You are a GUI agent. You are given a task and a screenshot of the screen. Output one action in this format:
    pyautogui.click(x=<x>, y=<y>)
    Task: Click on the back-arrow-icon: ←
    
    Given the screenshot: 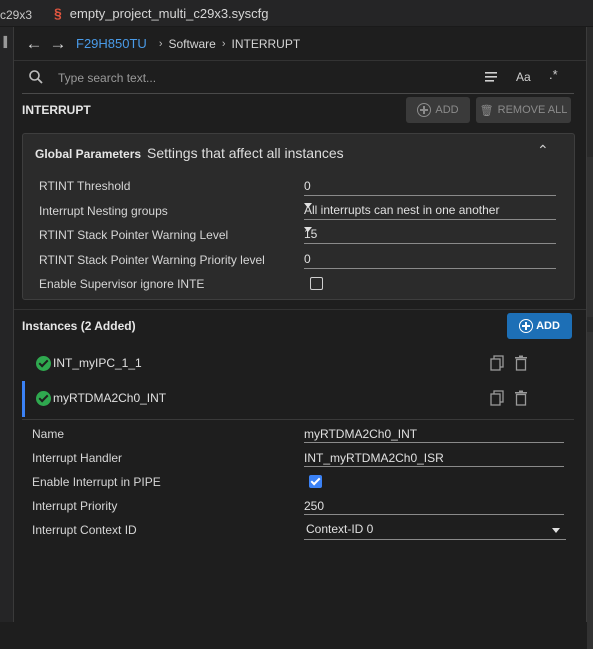 What is the action you would take?
    pyautogui.click(x=34, y=44)
    